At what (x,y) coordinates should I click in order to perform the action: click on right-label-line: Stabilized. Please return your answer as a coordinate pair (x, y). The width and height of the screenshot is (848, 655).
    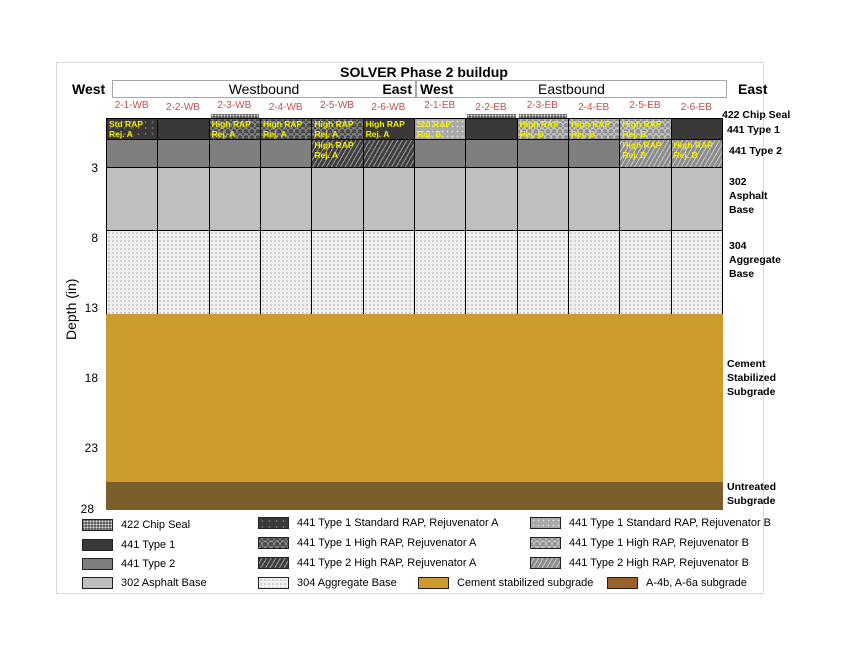
    Looking at the image, I should click on (752, 378).